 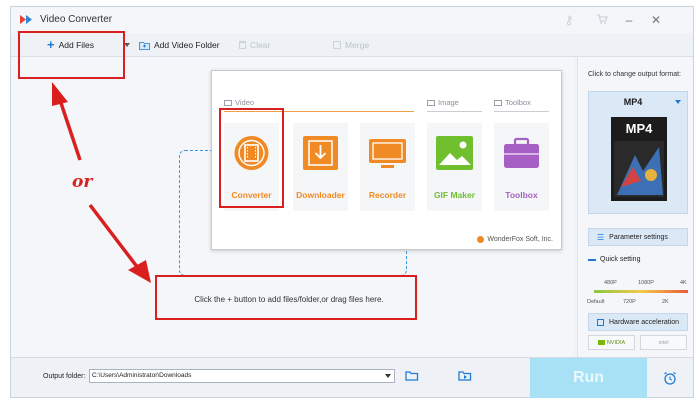 I want to click on arrow-down-head, so click(x=139, y=271).